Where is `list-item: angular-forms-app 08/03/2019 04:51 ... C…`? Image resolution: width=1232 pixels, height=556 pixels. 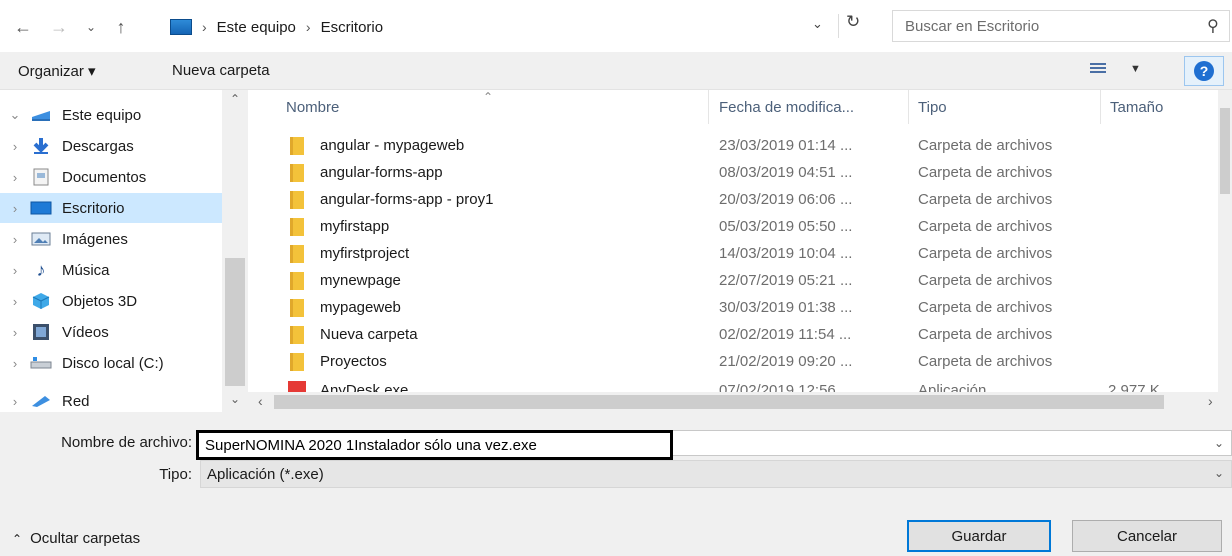 list-item: angular-forms-app 08/03/2019 04:51 ... C… is located at coordinates (733, 173).